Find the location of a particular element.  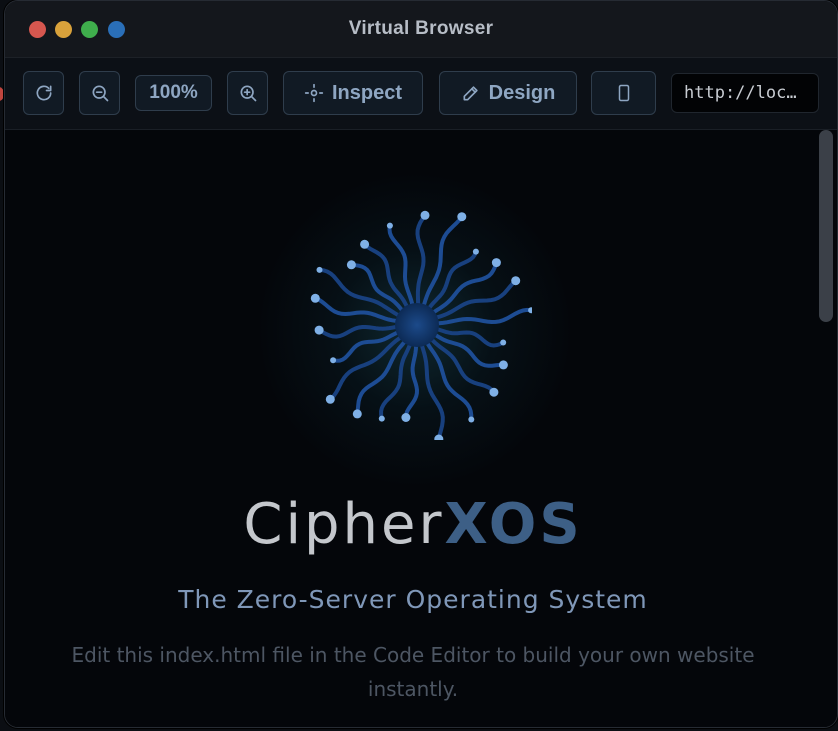

zoom-out-button is located at coordinates (99, 93).